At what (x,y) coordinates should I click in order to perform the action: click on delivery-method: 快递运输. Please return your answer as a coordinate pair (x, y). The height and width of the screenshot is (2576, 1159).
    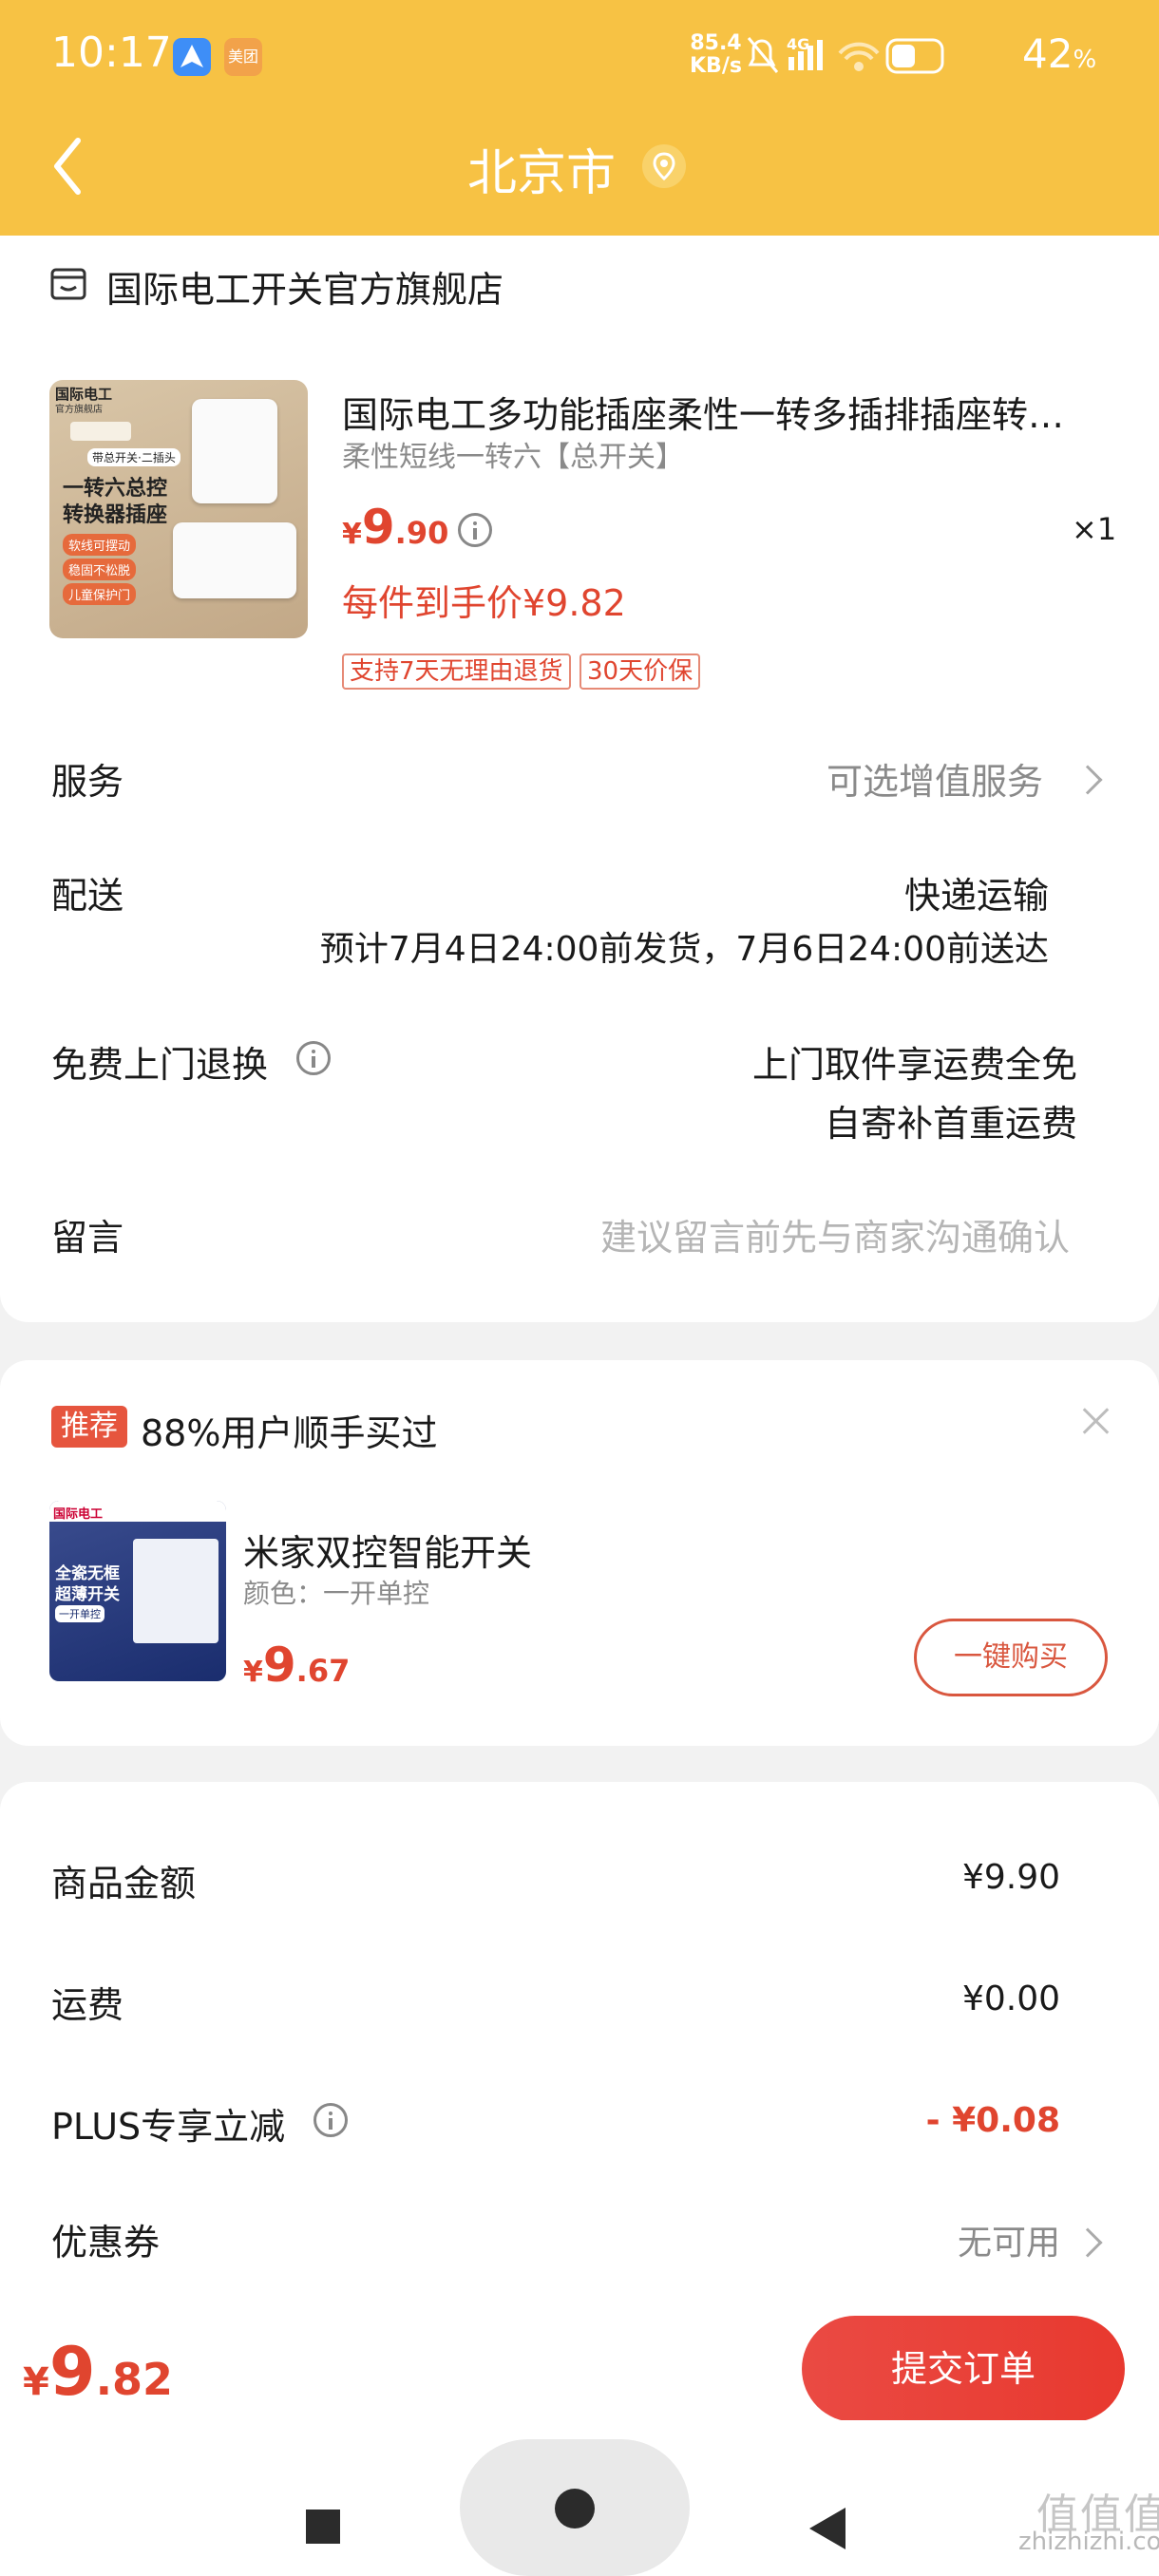
    Looking at the image, I should click on (976, 892).